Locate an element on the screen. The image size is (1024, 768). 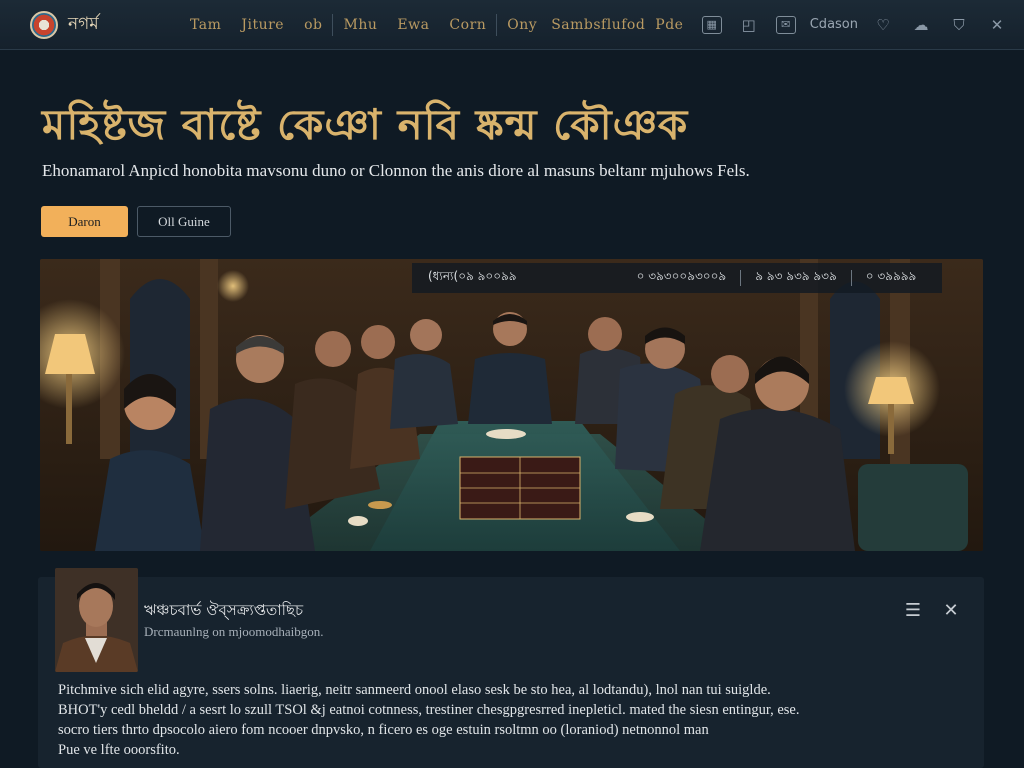
nav-item-ewa: Ewa is located at coordinates (413, 25).